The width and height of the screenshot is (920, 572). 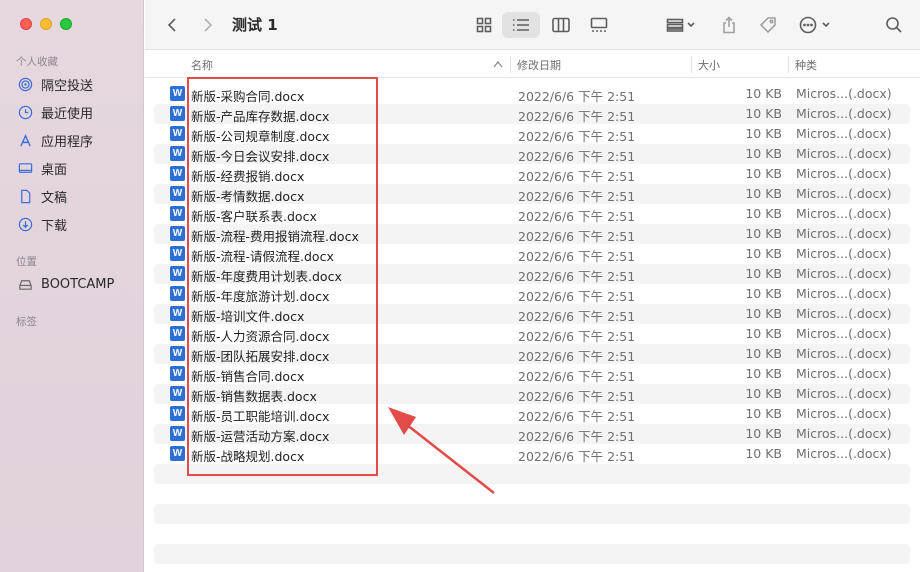 What do you see at coordinates (25, 140) in the screenshot?
I see `apps-icon` at bounding box center [25, 140].